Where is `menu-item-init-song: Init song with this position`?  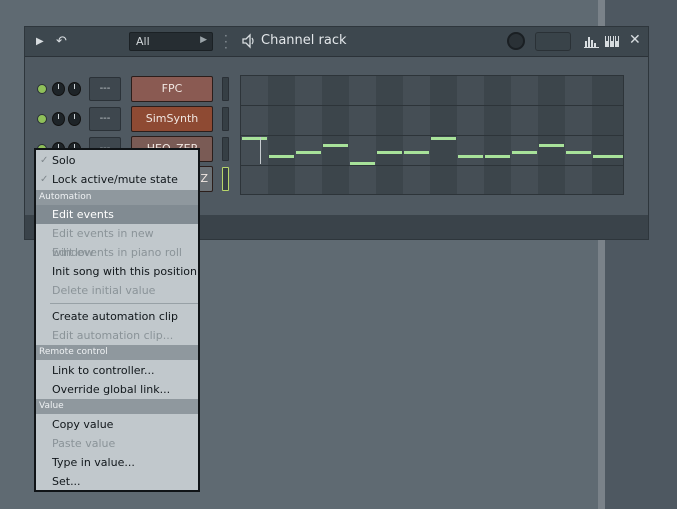
menu-item-init-song: Init song with this position is located at coordinates (117, 271).